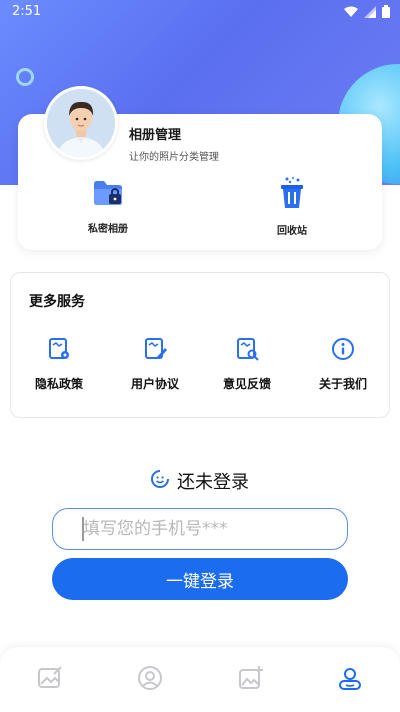 The image size is (400, 712). Describe the element at coordinates (386, 11) in the screenshot. I see `battery-icon` at that location.